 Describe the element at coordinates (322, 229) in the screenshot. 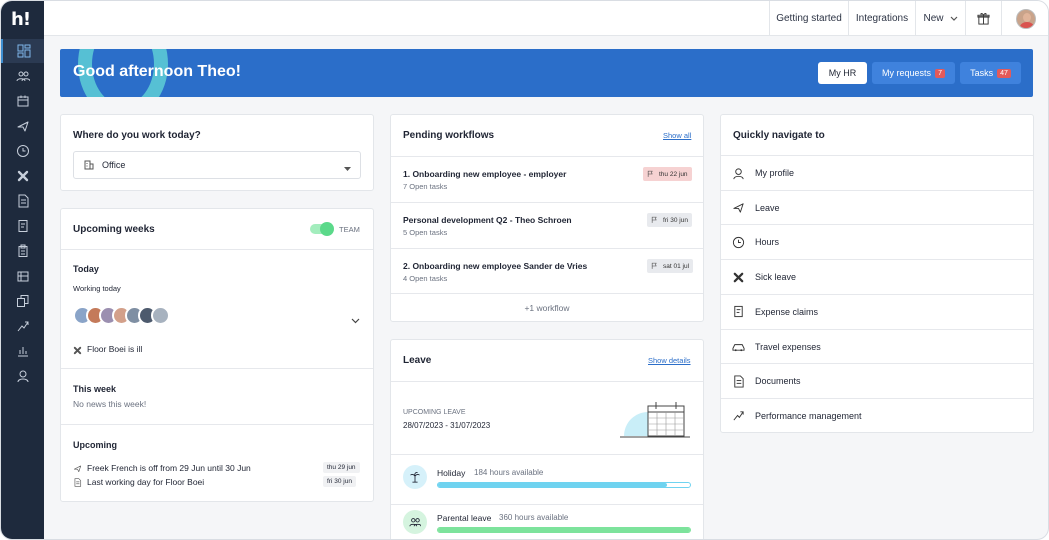

I see `team-toggle` at that location.